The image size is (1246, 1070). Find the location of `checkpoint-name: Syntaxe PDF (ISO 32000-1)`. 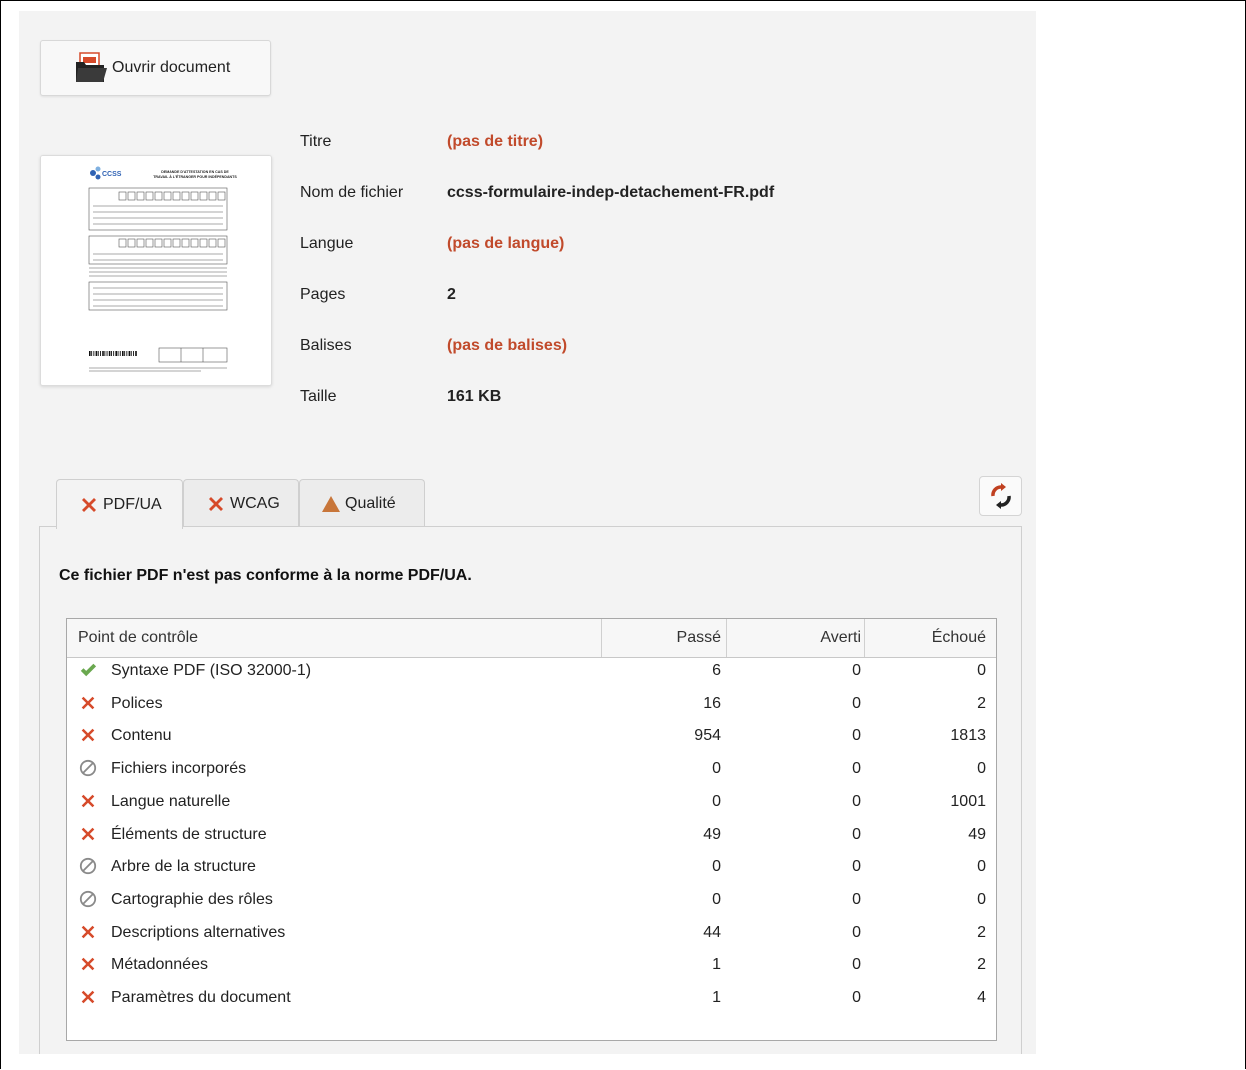

checkpoint-name: Syntaxe PDF (ISO 32000-1) is located at coordinates (211, 670).